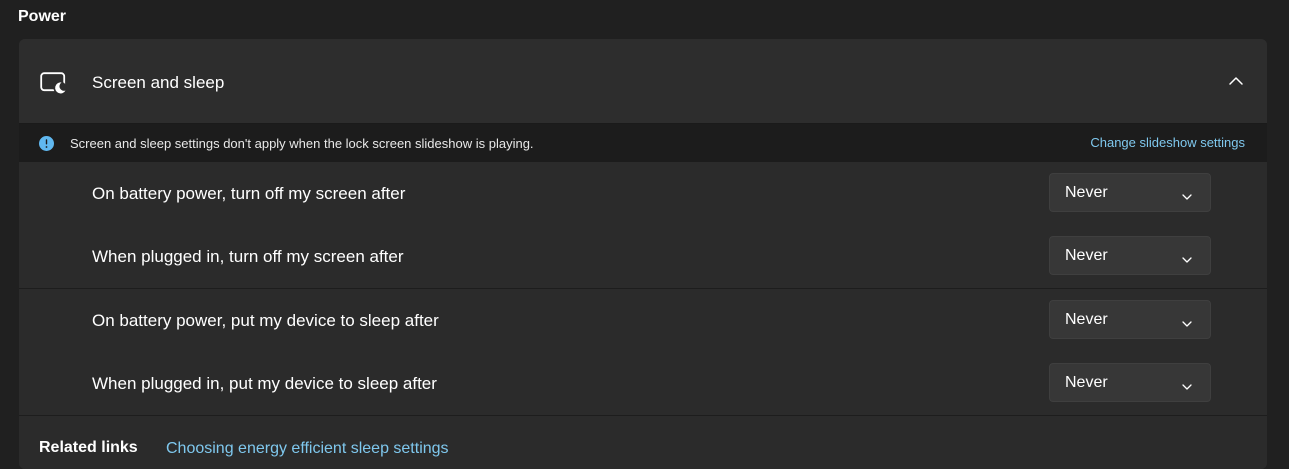 This screenshot has width=1289, height=469. What do you see at coordinates (54, 84) in the screenshot?
I see `screen-sleep-icon` at bounding box center [54, 84].